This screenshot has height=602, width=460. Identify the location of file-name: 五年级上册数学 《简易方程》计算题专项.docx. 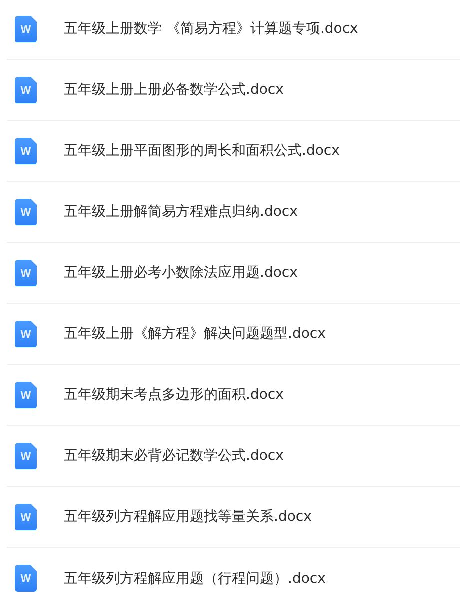
(211, 29).